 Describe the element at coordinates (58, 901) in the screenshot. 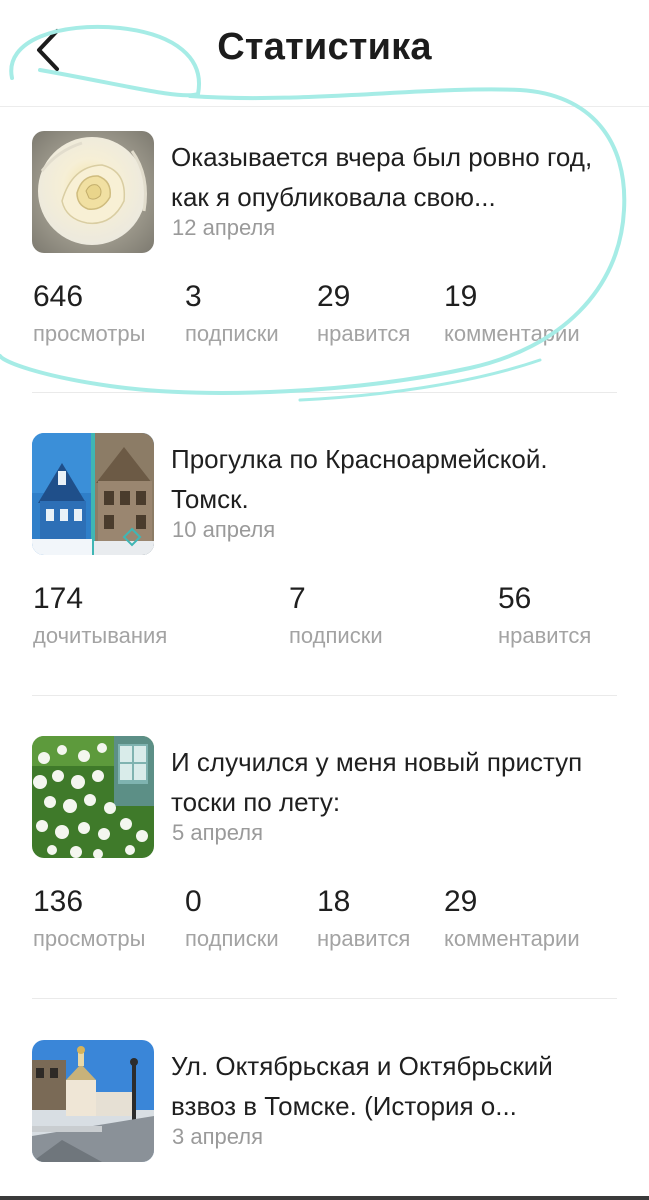

I see `stat-value: 136` at that location.